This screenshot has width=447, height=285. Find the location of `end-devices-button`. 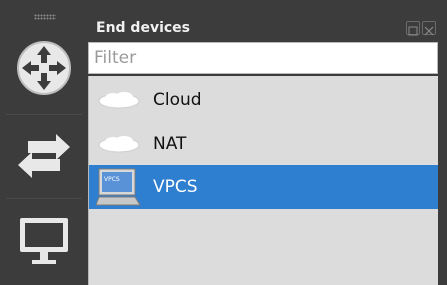

end-devices-button is located at coordinates (44, 240).